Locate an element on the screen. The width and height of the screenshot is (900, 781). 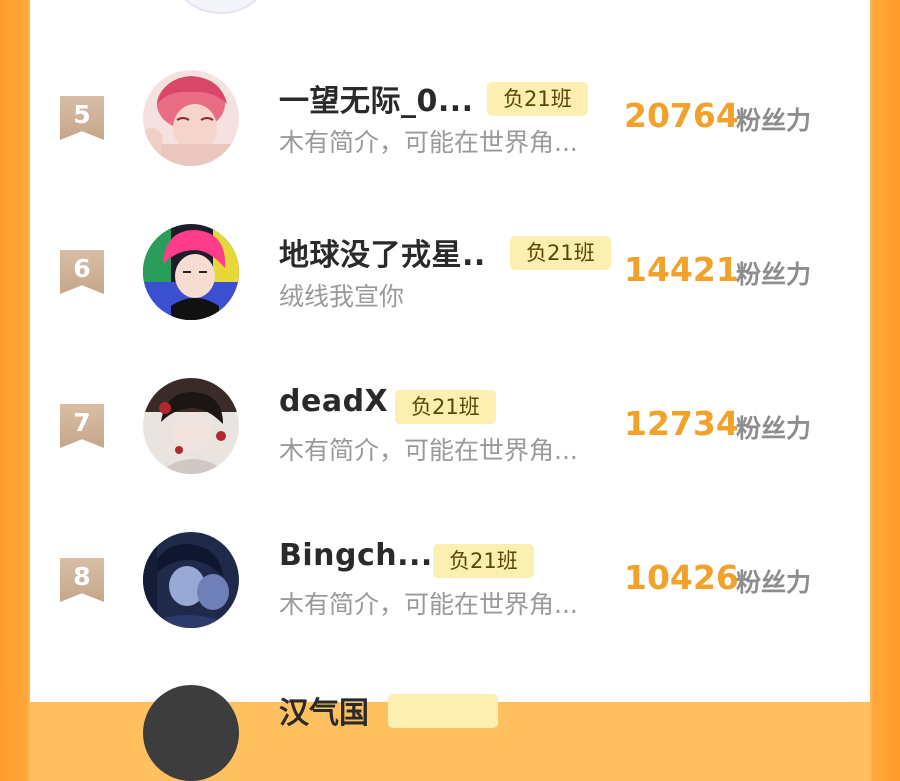
user-name: deadX is located at coordinates (333, 401).